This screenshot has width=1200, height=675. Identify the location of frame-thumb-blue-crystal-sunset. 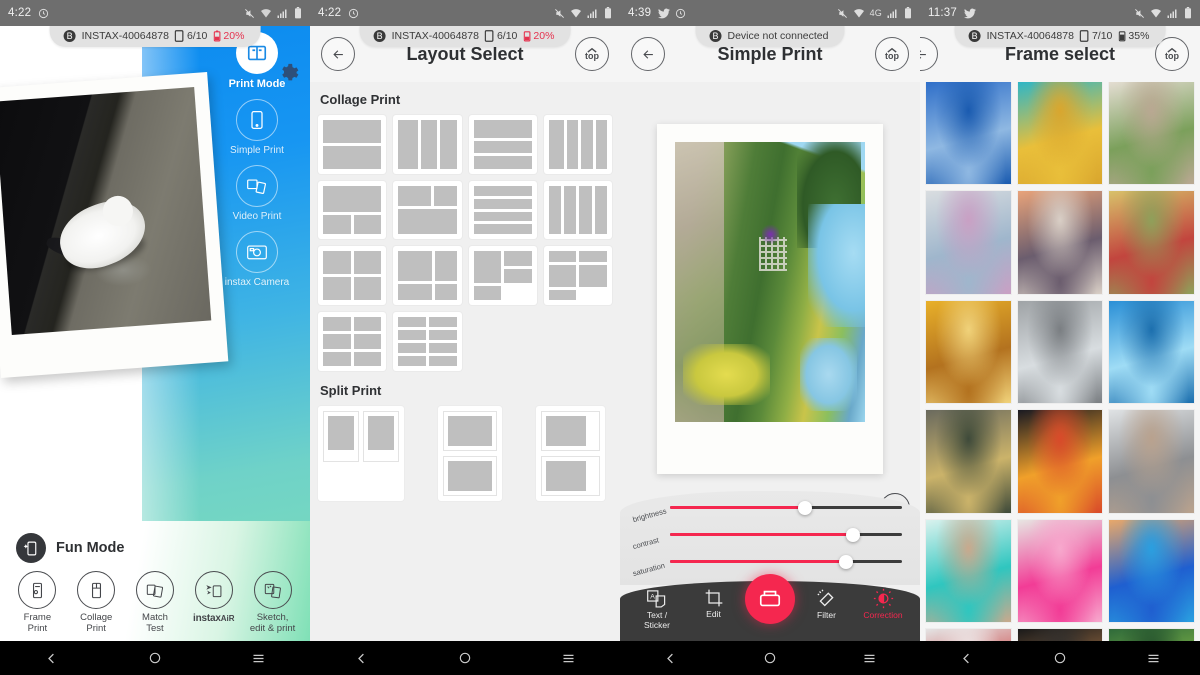
(1151, 571).